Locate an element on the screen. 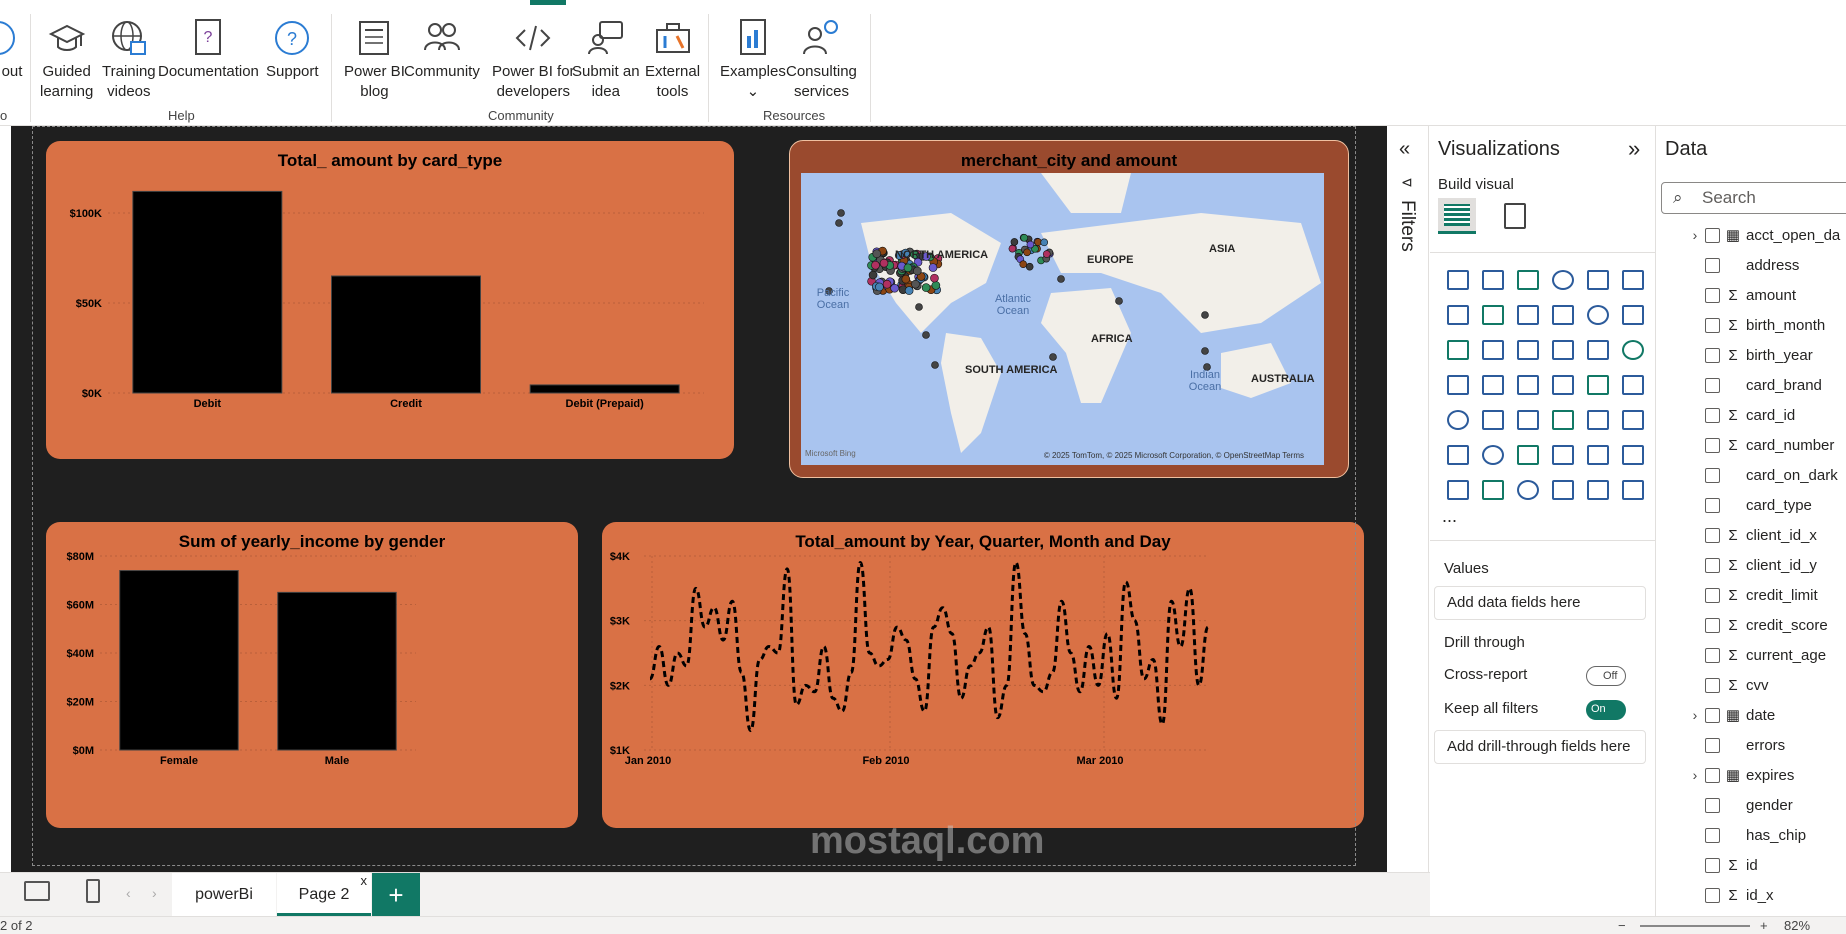  prev-page-icon: ‹ is located at coordinates (128, 893).